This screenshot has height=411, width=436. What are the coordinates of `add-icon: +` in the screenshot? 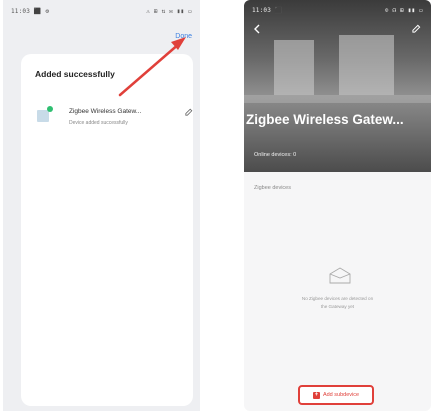 It's located at (316, 395).